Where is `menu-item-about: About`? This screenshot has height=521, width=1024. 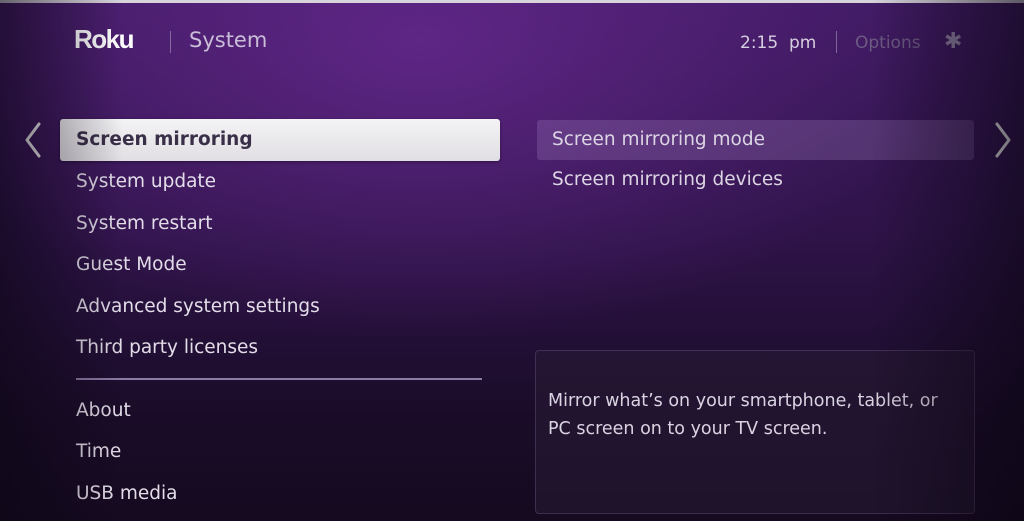 menu-item-about: About is located at coordinates (280, 411).